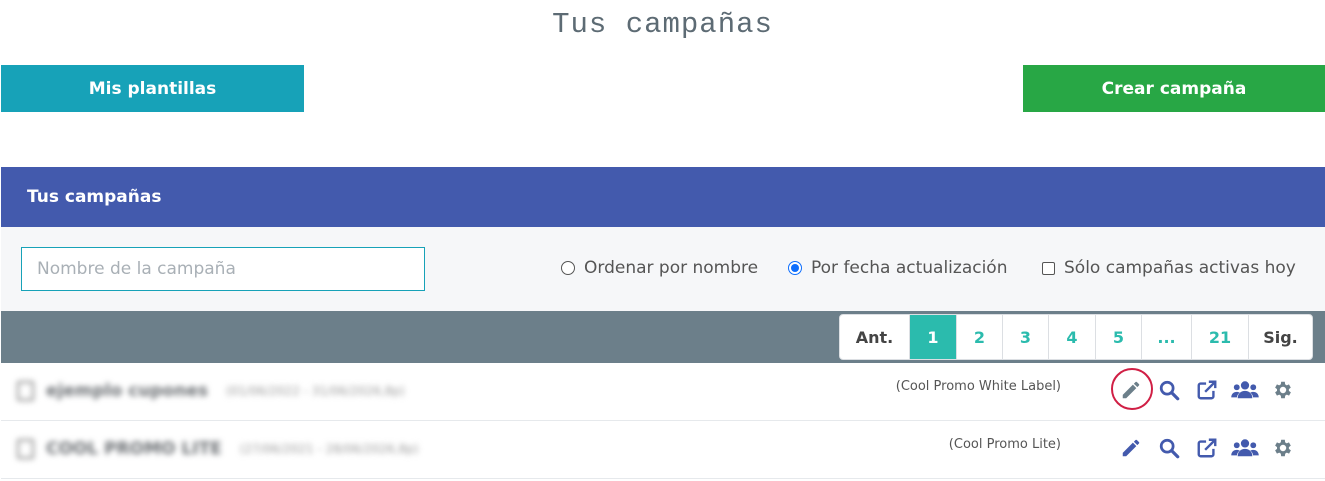 The image size is (1325, 481). What do you see at coordinates (978, 386) in the screenshot?
I see `campaign-plan: (Cool Promo White Label)` at bounding box center [978, 386].